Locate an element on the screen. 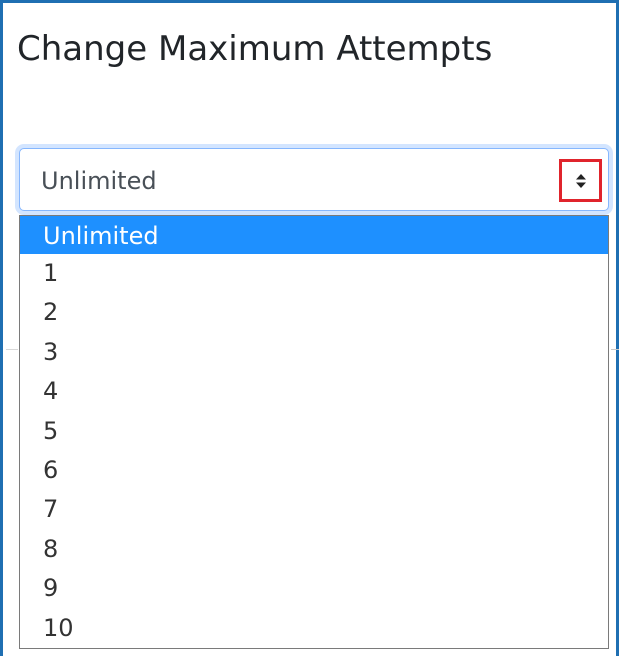 The width and height of the screenshot is (619, 656). select-arrow-button is located at coordinates (580, 180).